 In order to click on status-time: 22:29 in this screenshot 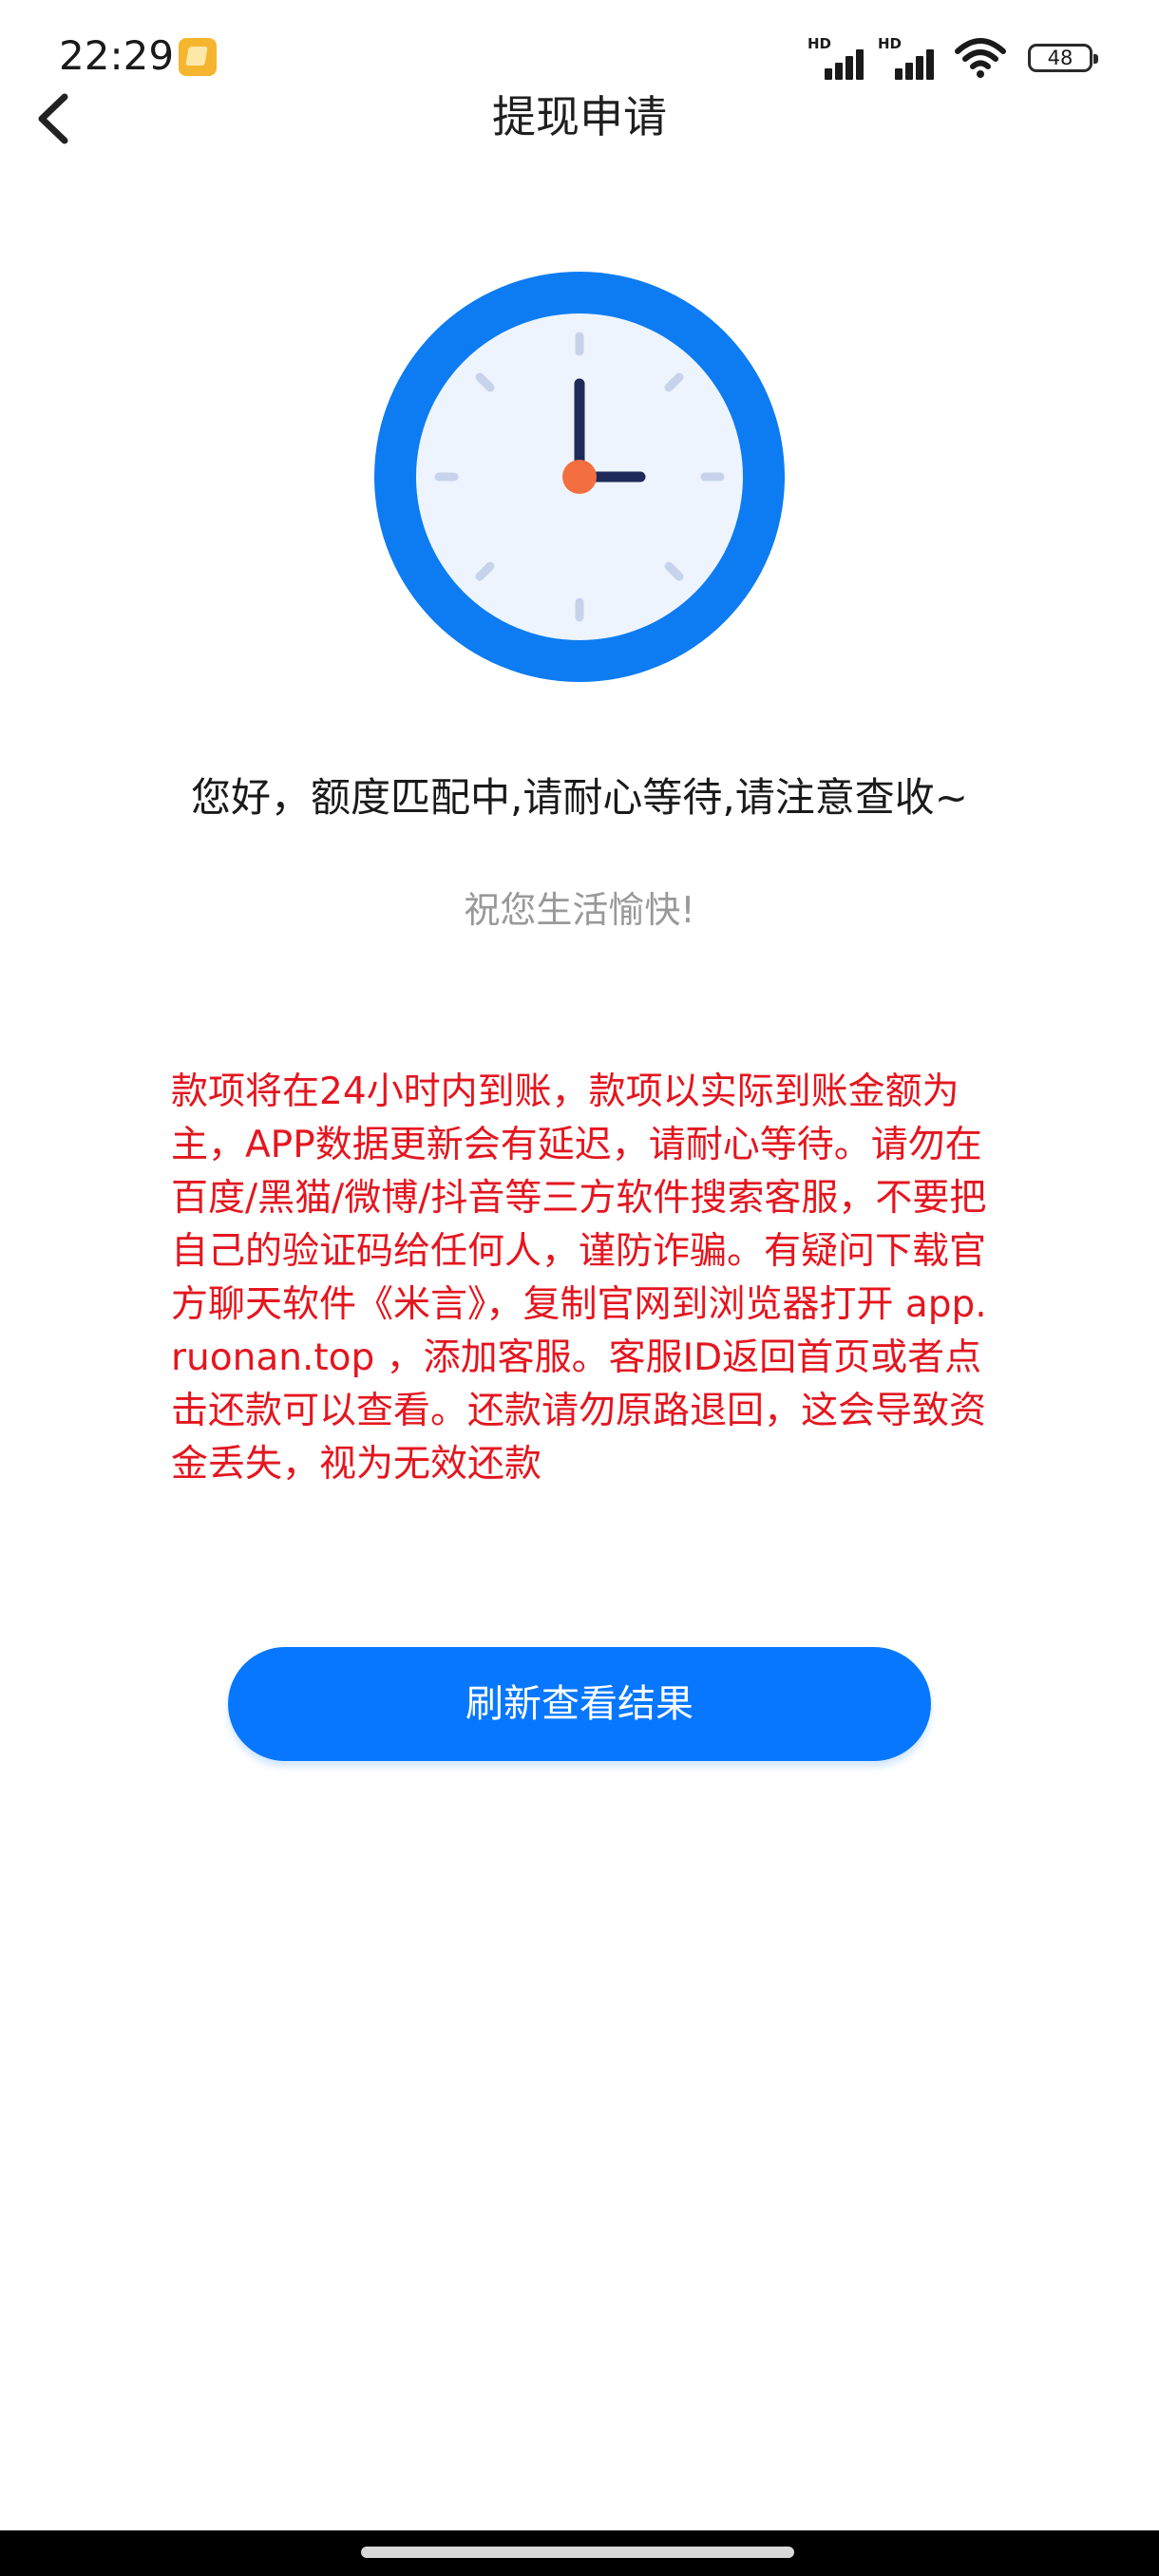, I will do `click(117, 55)`.